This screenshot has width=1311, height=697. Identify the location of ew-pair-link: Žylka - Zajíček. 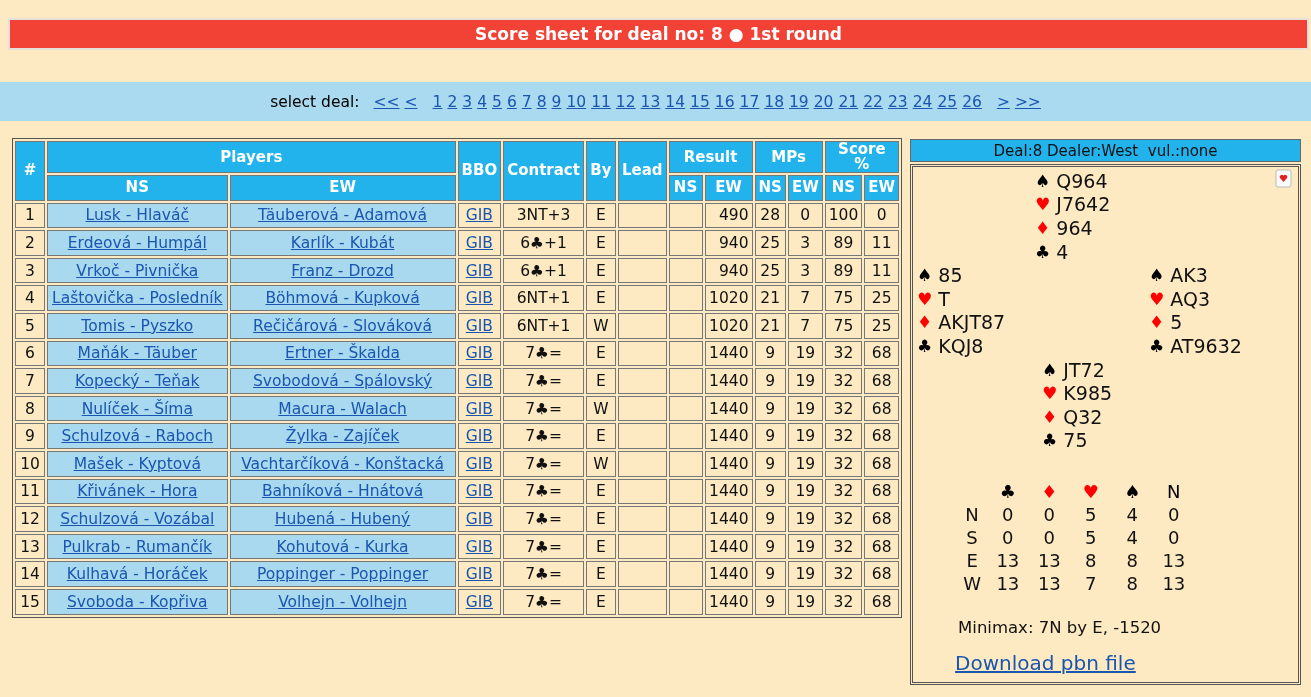
(342, 436).